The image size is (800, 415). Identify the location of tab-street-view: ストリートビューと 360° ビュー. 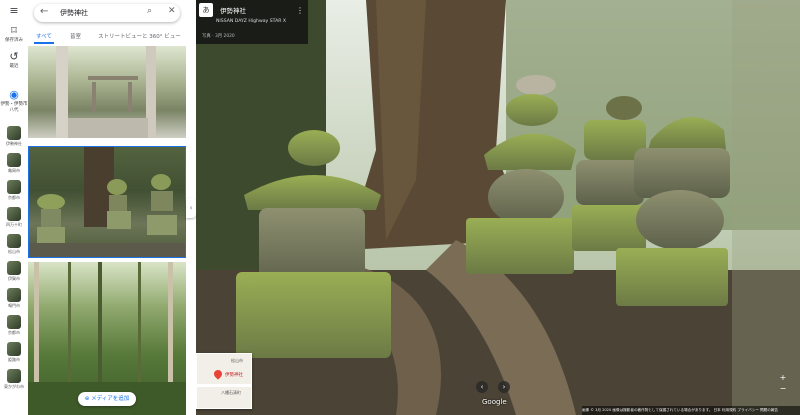
(139, 36).